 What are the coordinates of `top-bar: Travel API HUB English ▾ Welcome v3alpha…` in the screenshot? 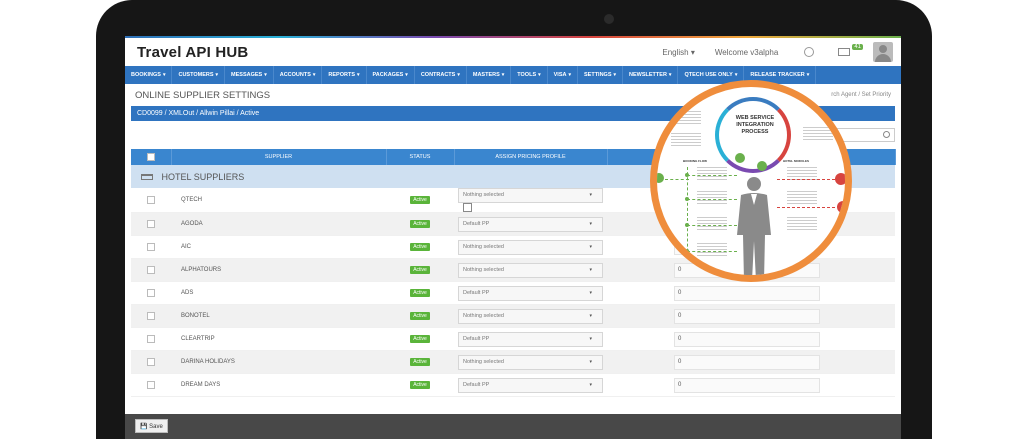 It's located at (513, 52).